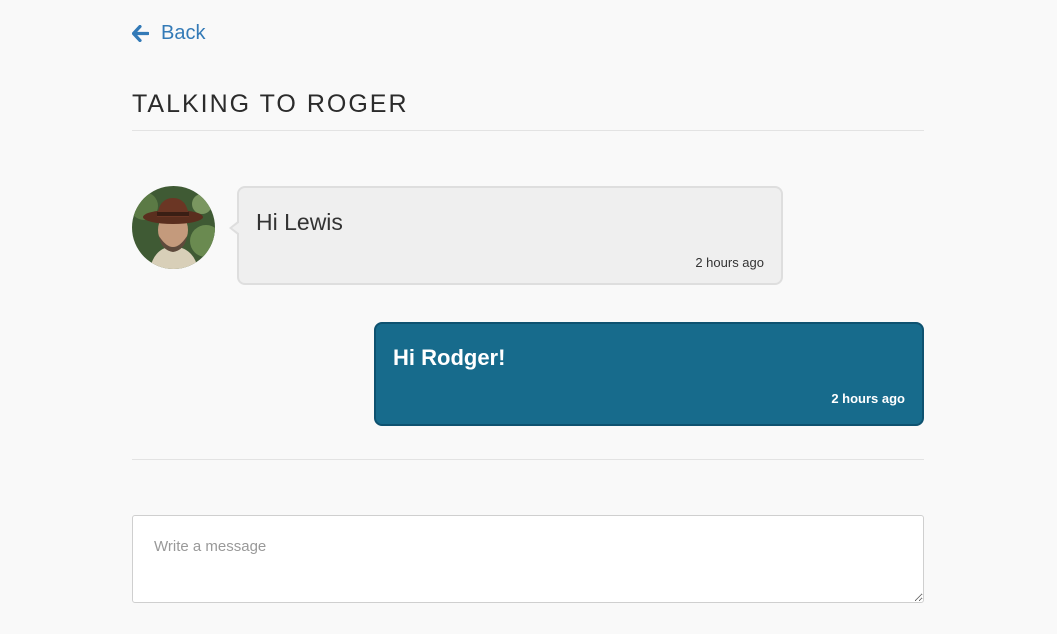 This screenshot has height=634, width=1057. I want to click on incoming-message: Hi Lewis 2 hours ago, so click(506, 235).